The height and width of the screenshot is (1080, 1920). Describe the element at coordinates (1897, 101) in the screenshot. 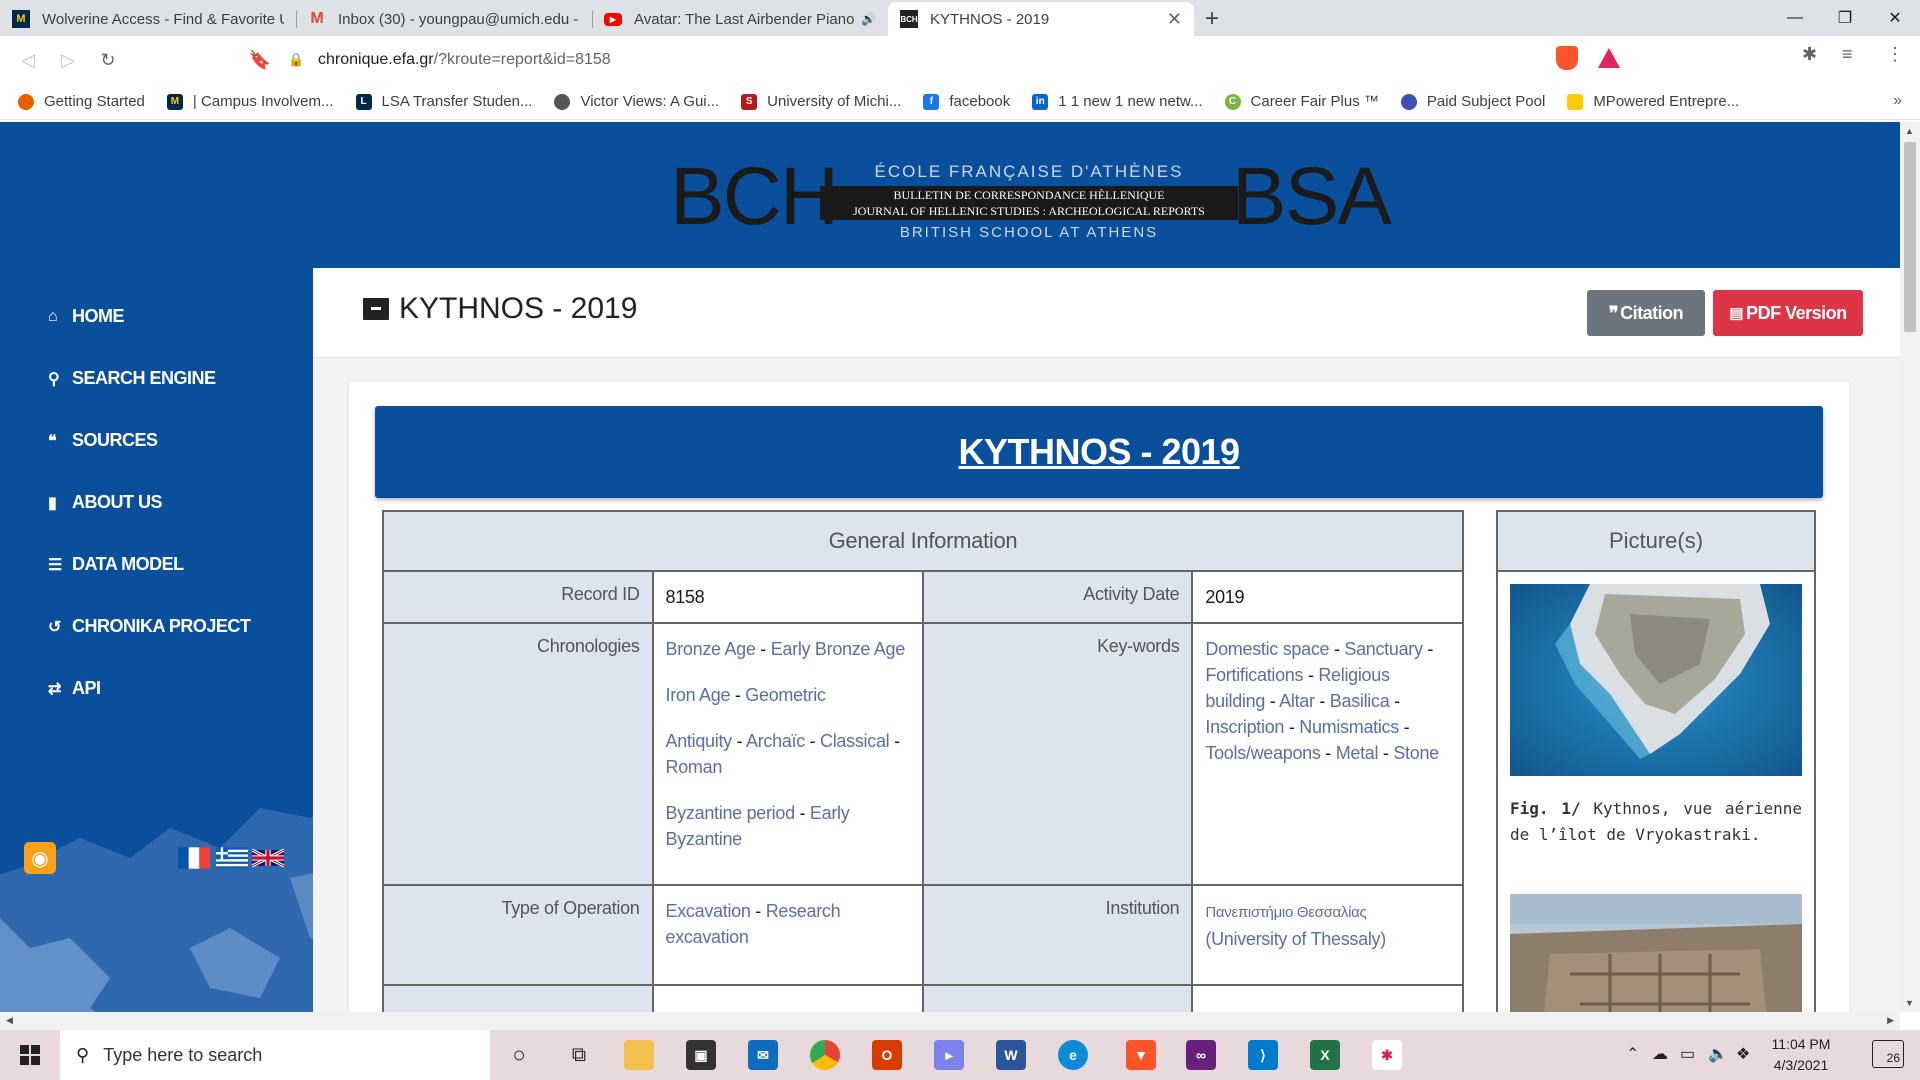

I see `bookmarks-overflow-icon: »` at that location.